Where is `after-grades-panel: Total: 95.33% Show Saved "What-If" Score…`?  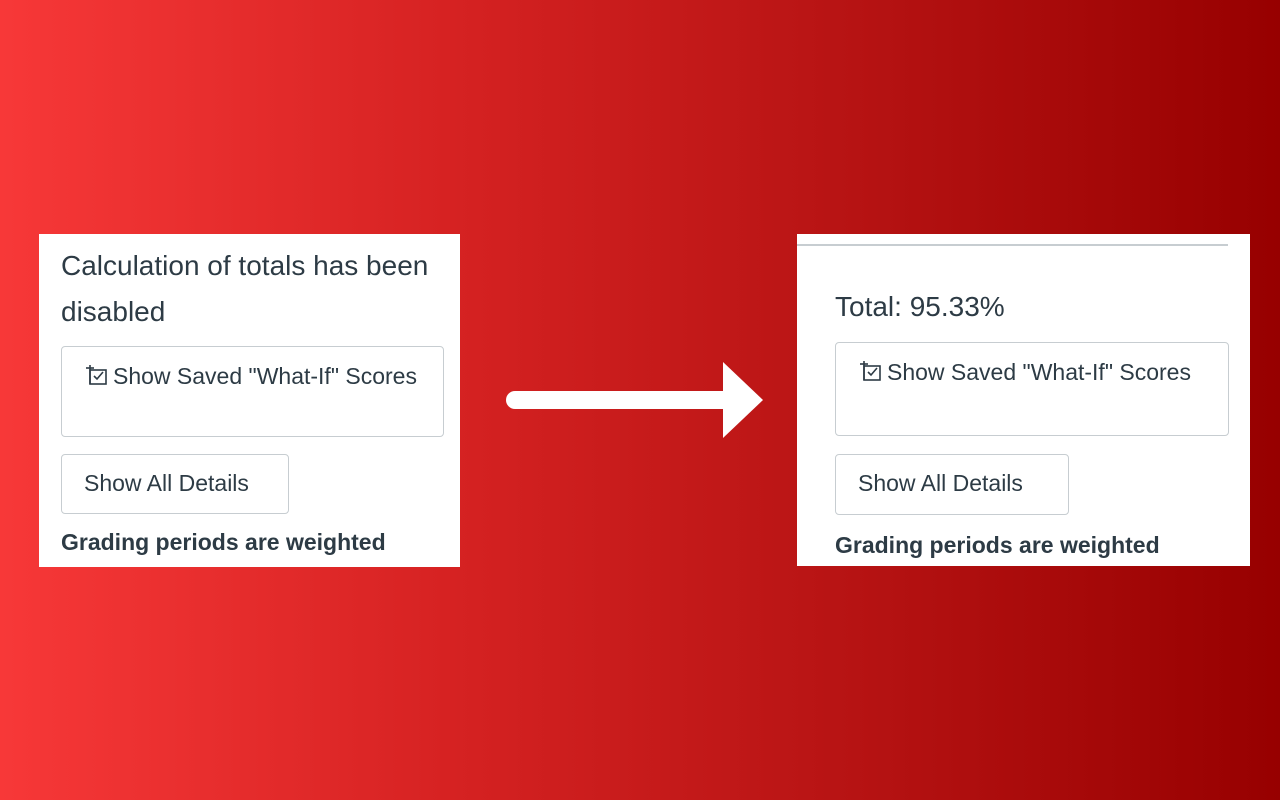 after-grades-panel: Total: 95.33% Show Saved "What-If" Score… is located at coordinates (1023, 400).